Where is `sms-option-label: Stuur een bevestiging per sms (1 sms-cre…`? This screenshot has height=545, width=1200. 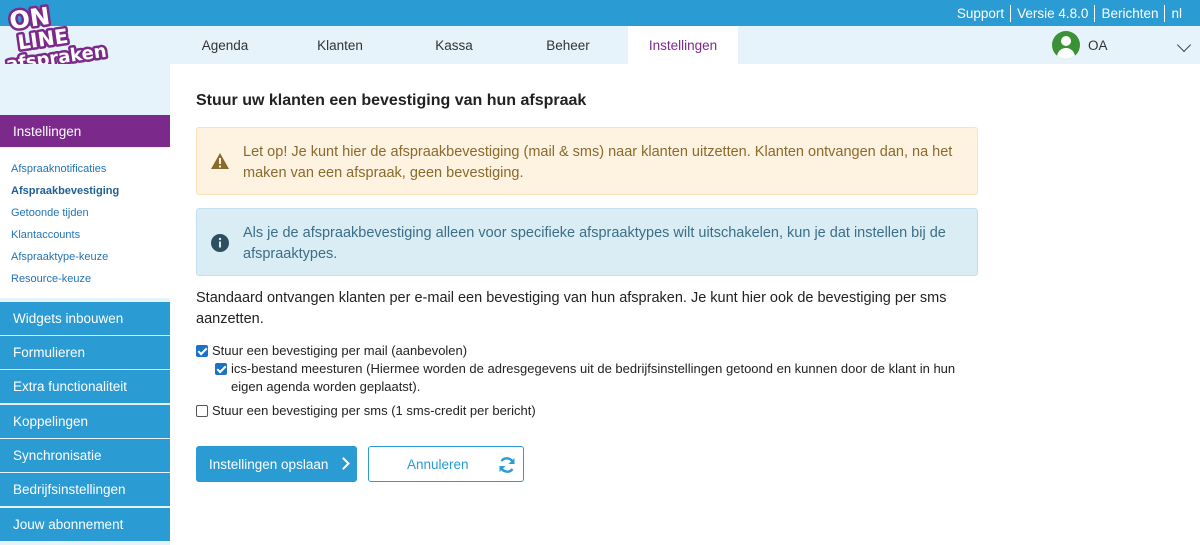 sms-option-label: Stuur een bevestiging per sms (1 sms-cre… is located at coordinates (374, 410).